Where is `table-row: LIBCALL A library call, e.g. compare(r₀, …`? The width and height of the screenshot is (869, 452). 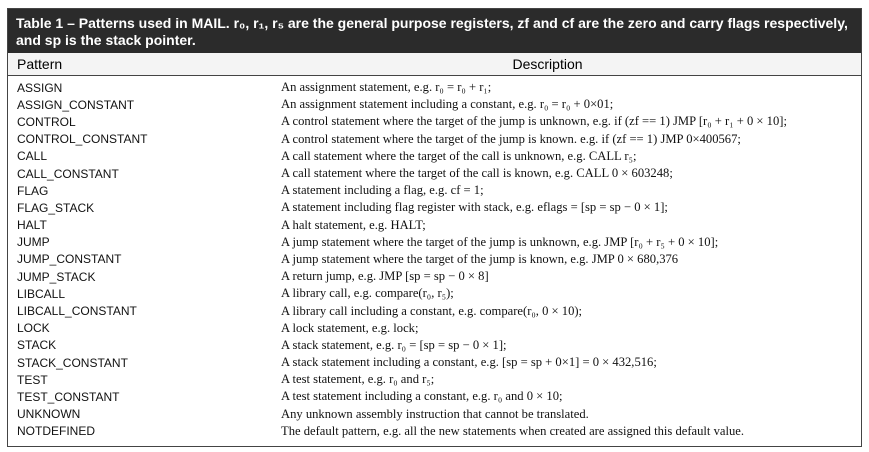
table-row: LIBCALL A library call, e.g. compare(r₀, … is located at coordinates (434, 293).